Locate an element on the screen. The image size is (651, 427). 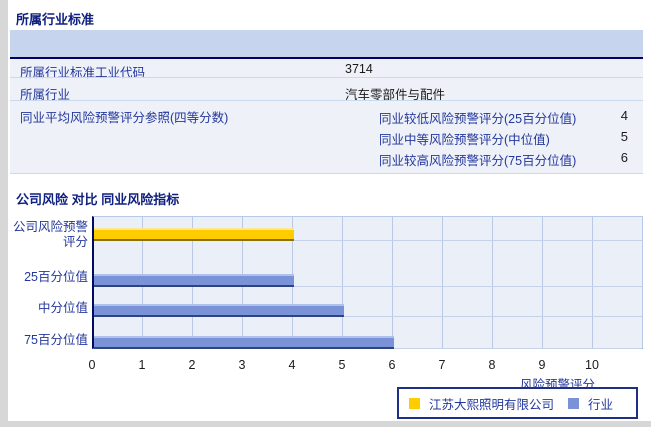
quartile-line: 同业中等风险预警评分(中位值) 5 is located at coordinates (326, 136).